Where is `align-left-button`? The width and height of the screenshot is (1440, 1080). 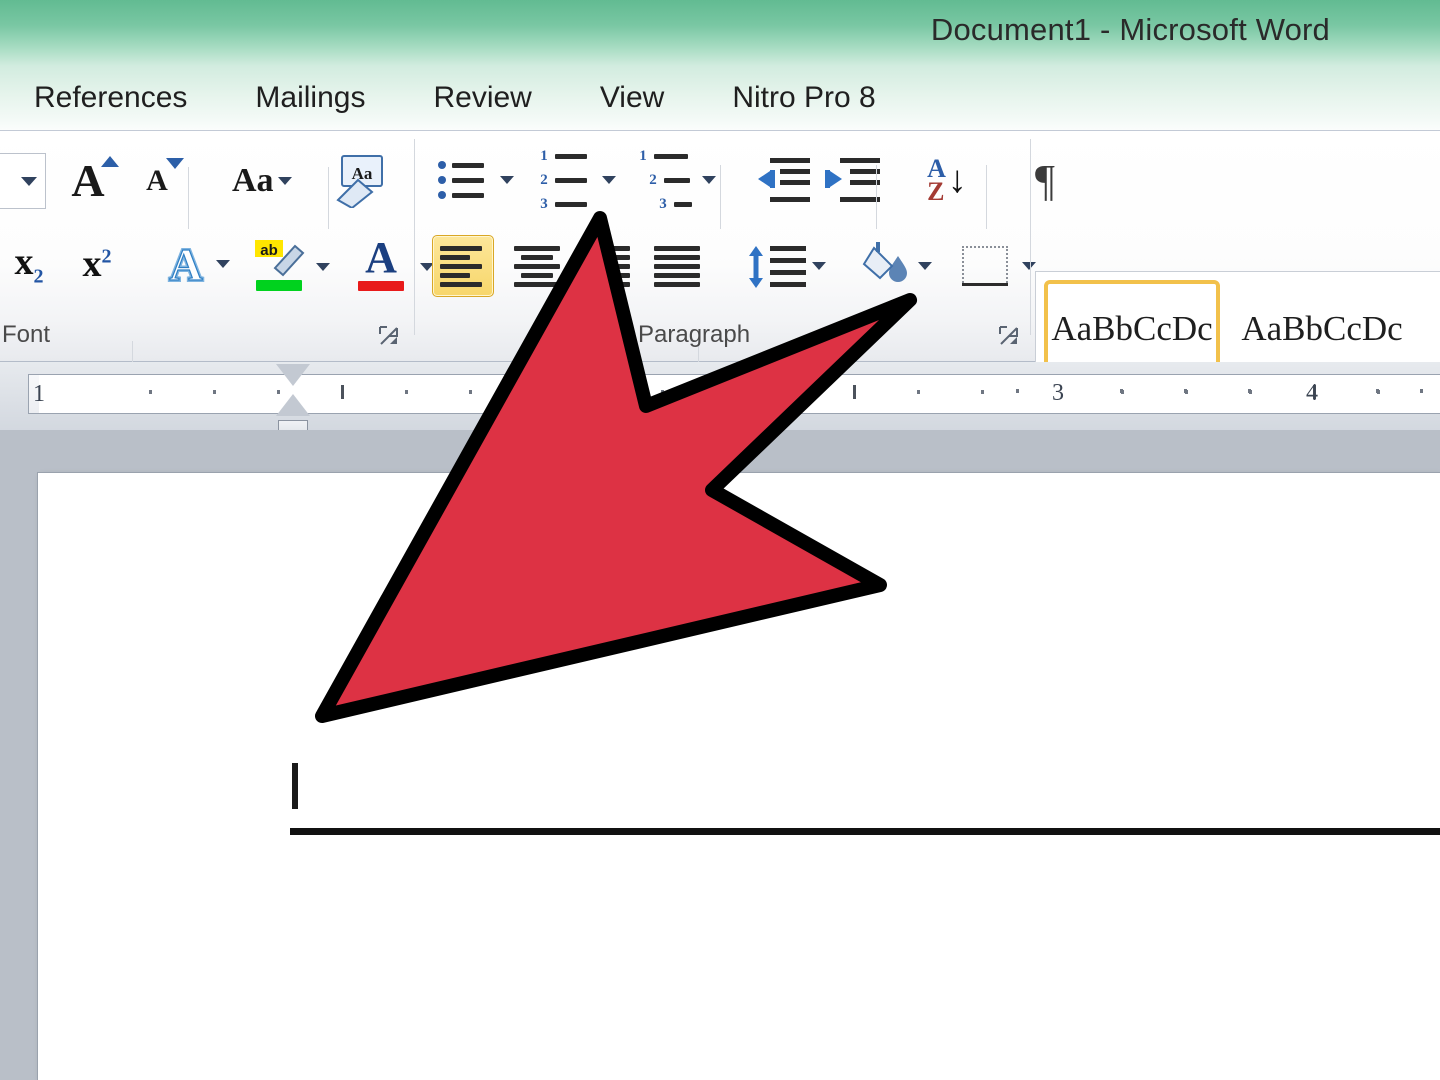 align-left-button is located at coordinates (463, 266).